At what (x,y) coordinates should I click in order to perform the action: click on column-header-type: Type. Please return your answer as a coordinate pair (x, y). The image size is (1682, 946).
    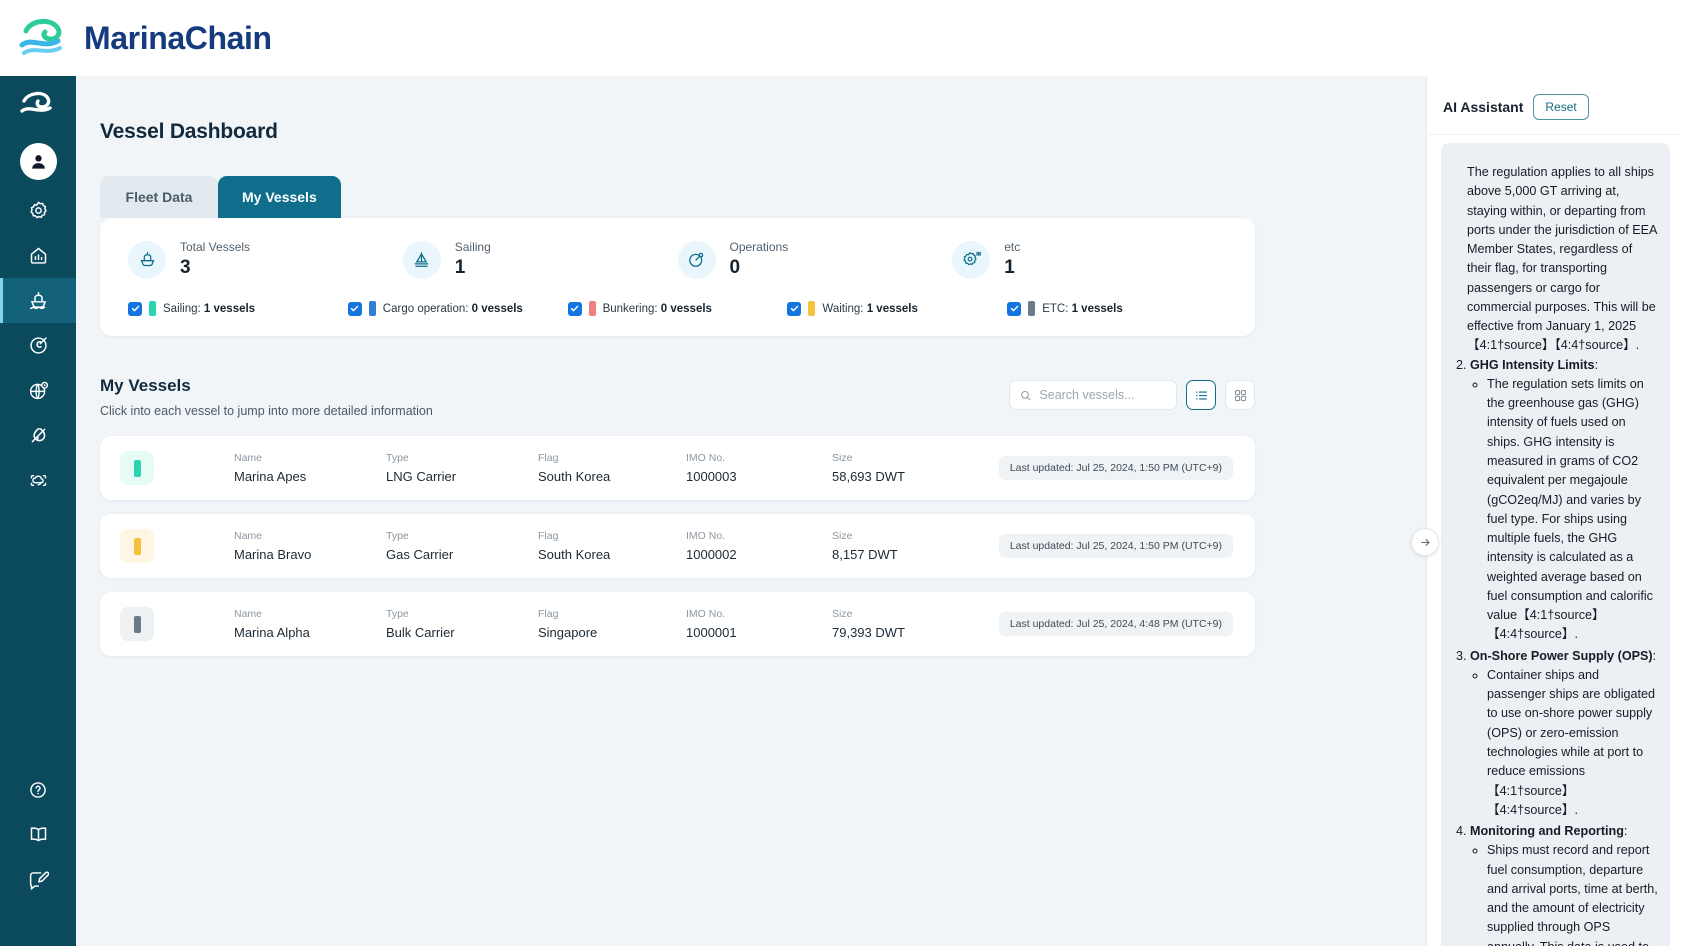
    Looking at the image, I should click on (397, 536).